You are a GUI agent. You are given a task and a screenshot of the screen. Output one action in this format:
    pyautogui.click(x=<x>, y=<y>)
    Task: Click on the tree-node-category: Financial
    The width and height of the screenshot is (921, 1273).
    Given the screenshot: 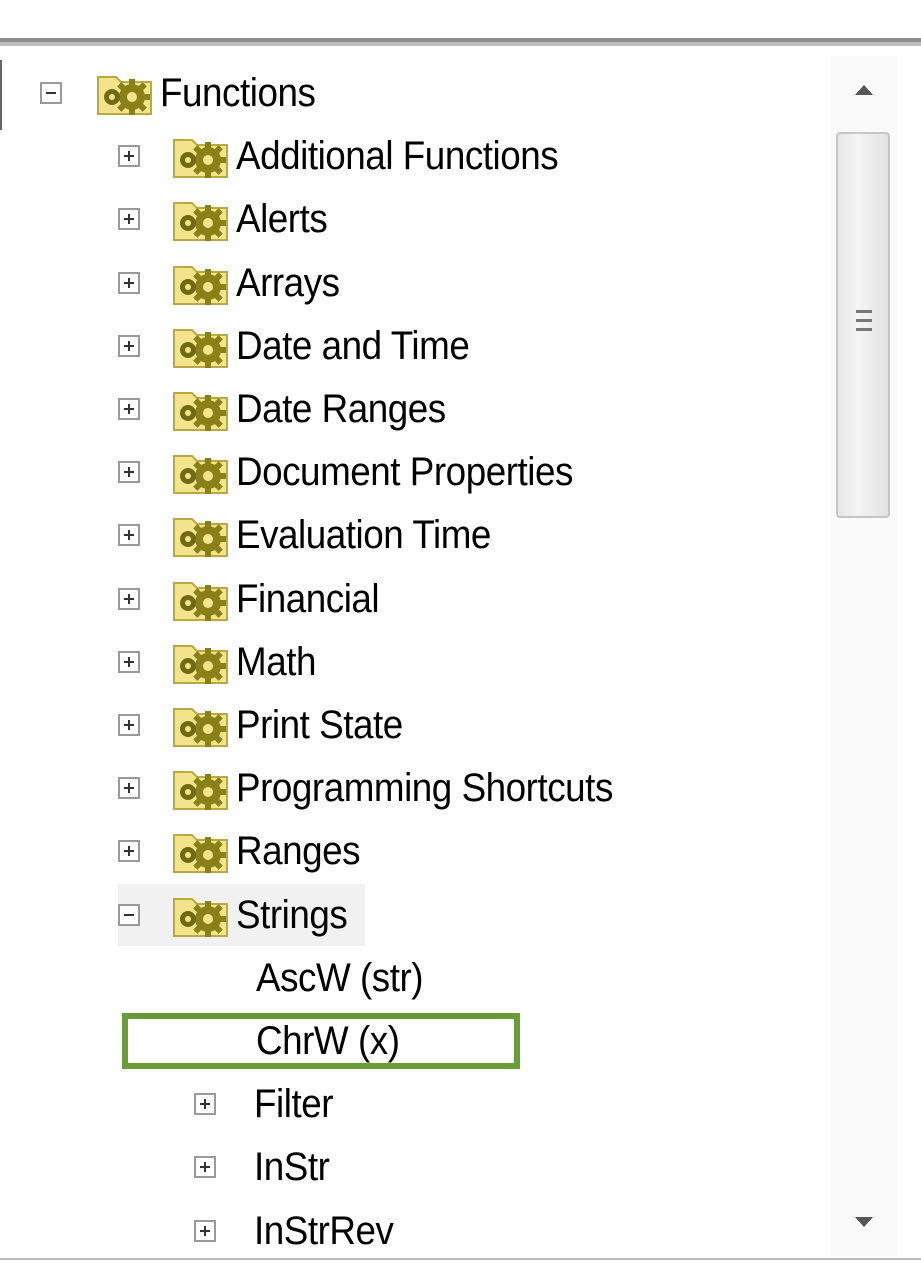 What is the action you would take?
    pyautogui.click(x=255, y=599)
    